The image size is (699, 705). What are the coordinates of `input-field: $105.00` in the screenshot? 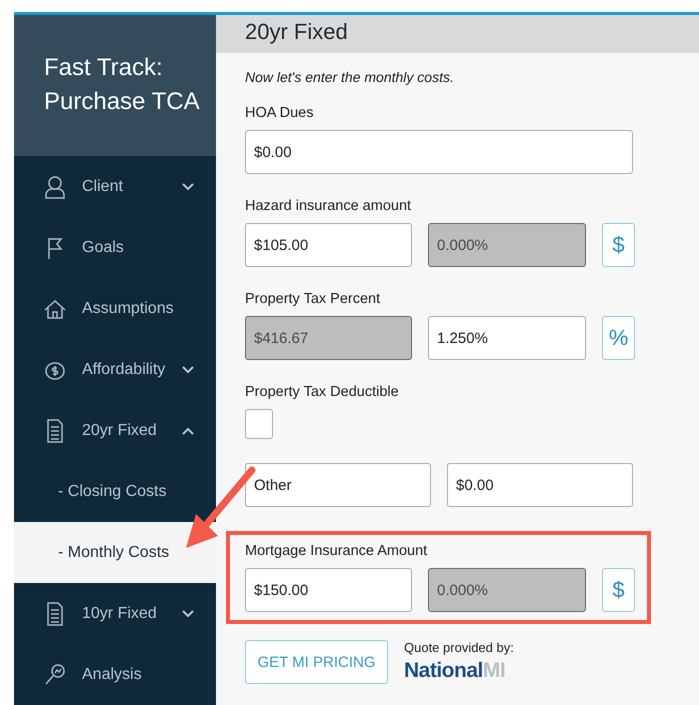 It's located at (328, 245).